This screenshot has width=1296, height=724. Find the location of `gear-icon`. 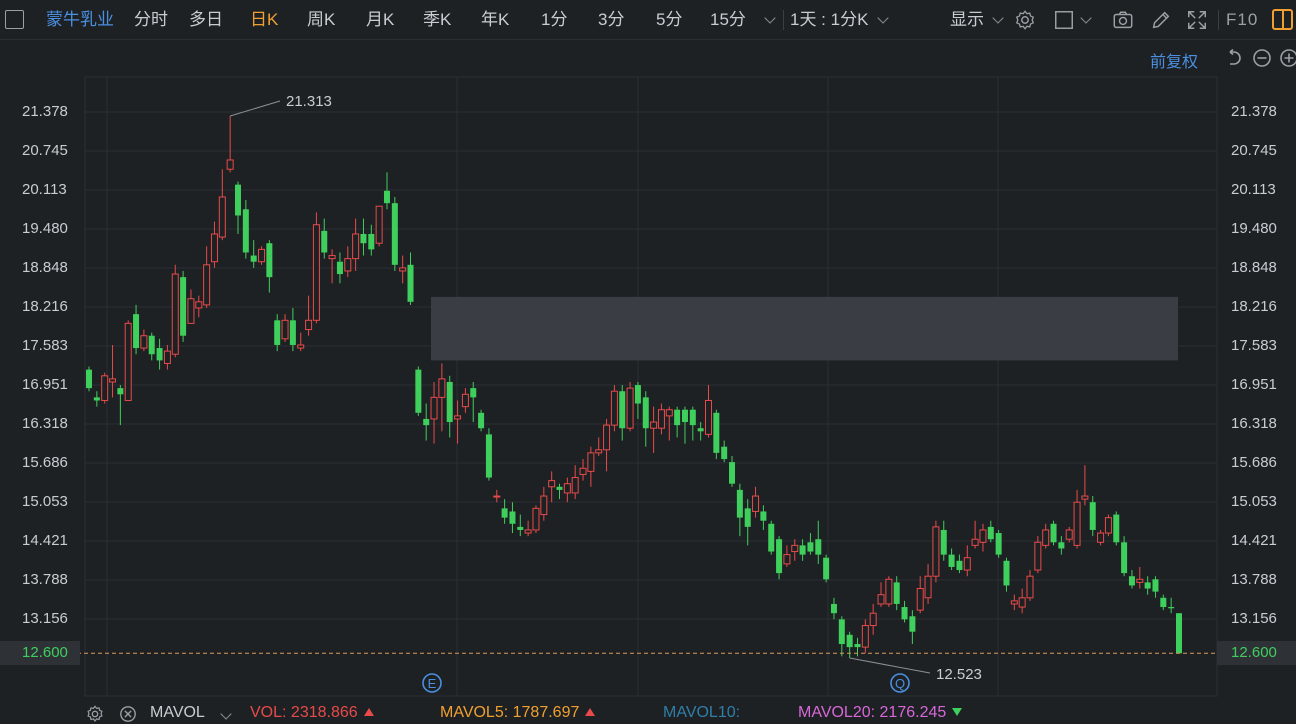

gear-icon is located at coordinates (1025, 20).